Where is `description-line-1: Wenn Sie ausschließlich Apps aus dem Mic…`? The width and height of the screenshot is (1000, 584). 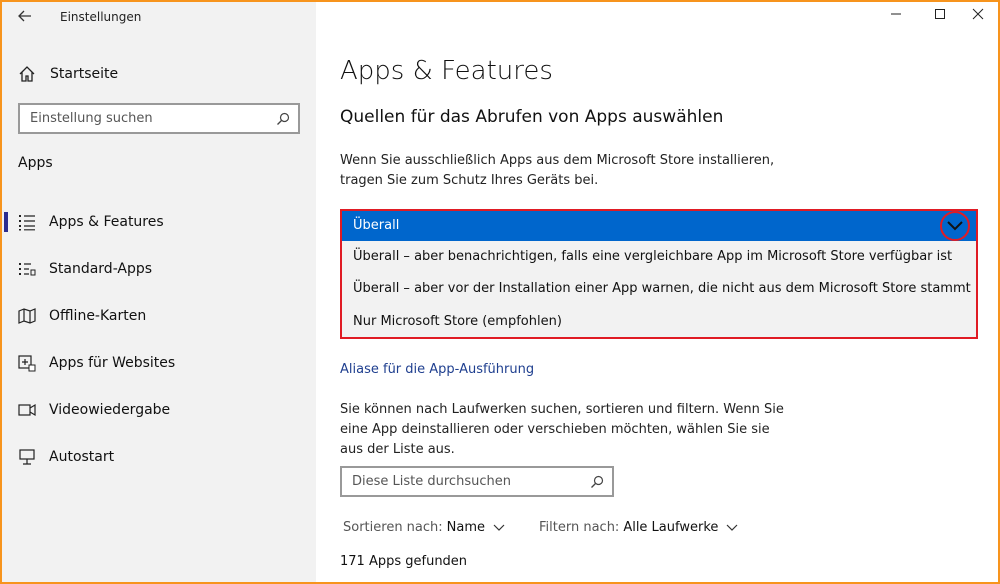 description-line-1: Wenn Sie ausschließlich Apps aus dem Mic… is located at coordinates (557, 160).